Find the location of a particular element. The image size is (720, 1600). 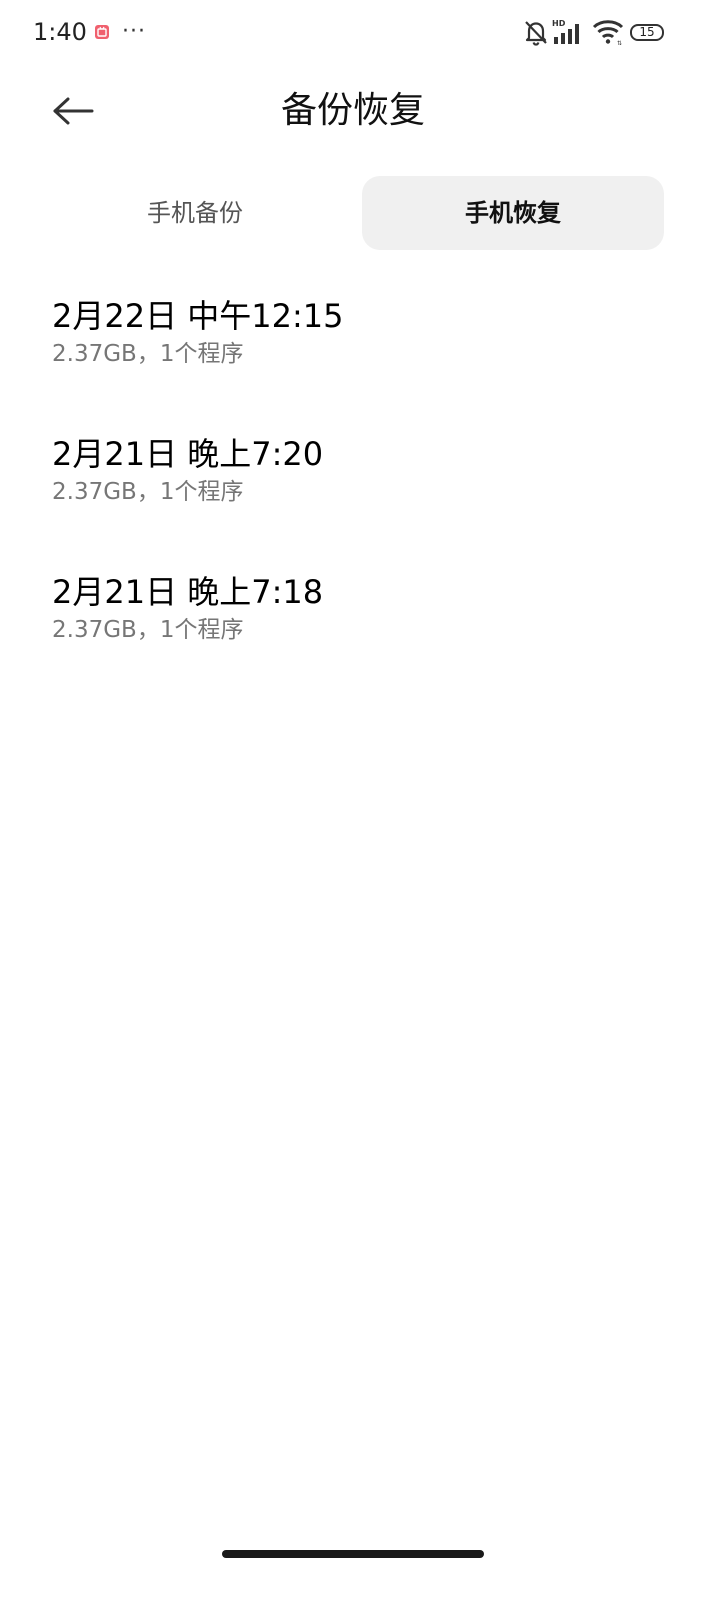

hd-signal-icon: HD is located at coordinates (569, 32).